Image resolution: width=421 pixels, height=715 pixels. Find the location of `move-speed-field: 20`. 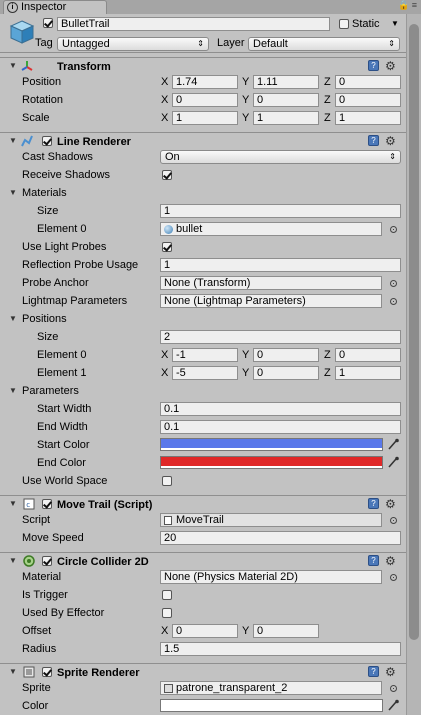

move-speed-field: 20 is located at coordinates (280, 538).